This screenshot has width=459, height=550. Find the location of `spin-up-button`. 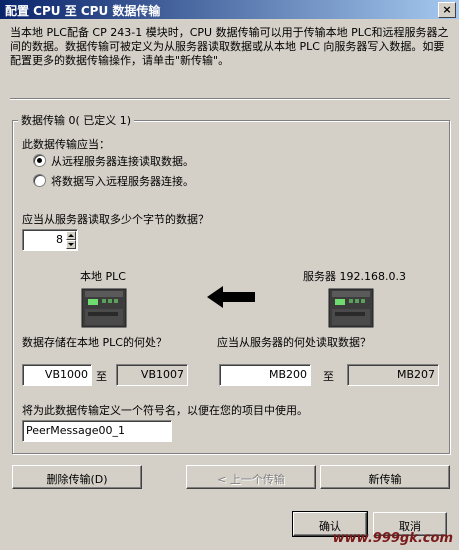

spin-up-button is located at coordinates (71, 235).